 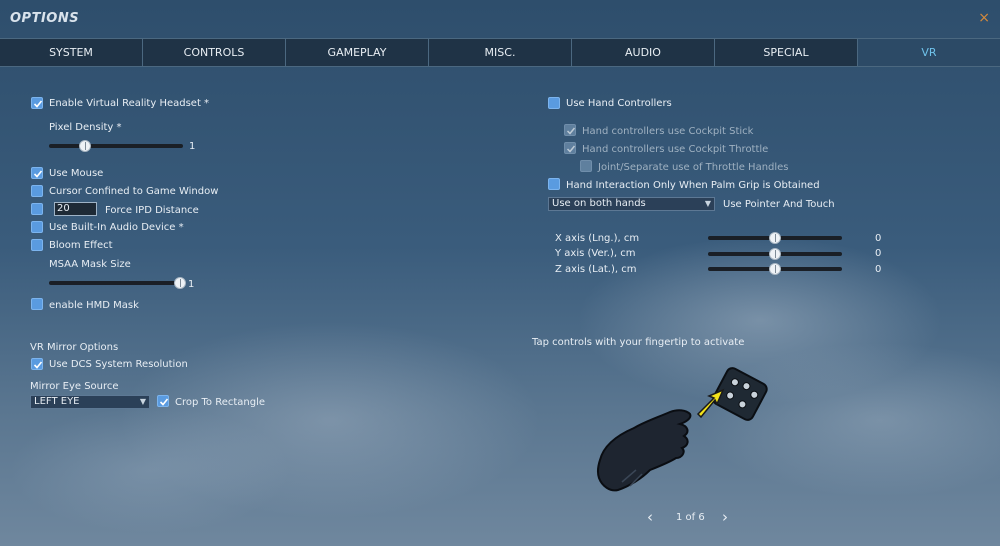 What do you see at coordinates (37, 191) in the screenshot?
I see `cursor-confined-checkbox` at bounding box center [37, 191].